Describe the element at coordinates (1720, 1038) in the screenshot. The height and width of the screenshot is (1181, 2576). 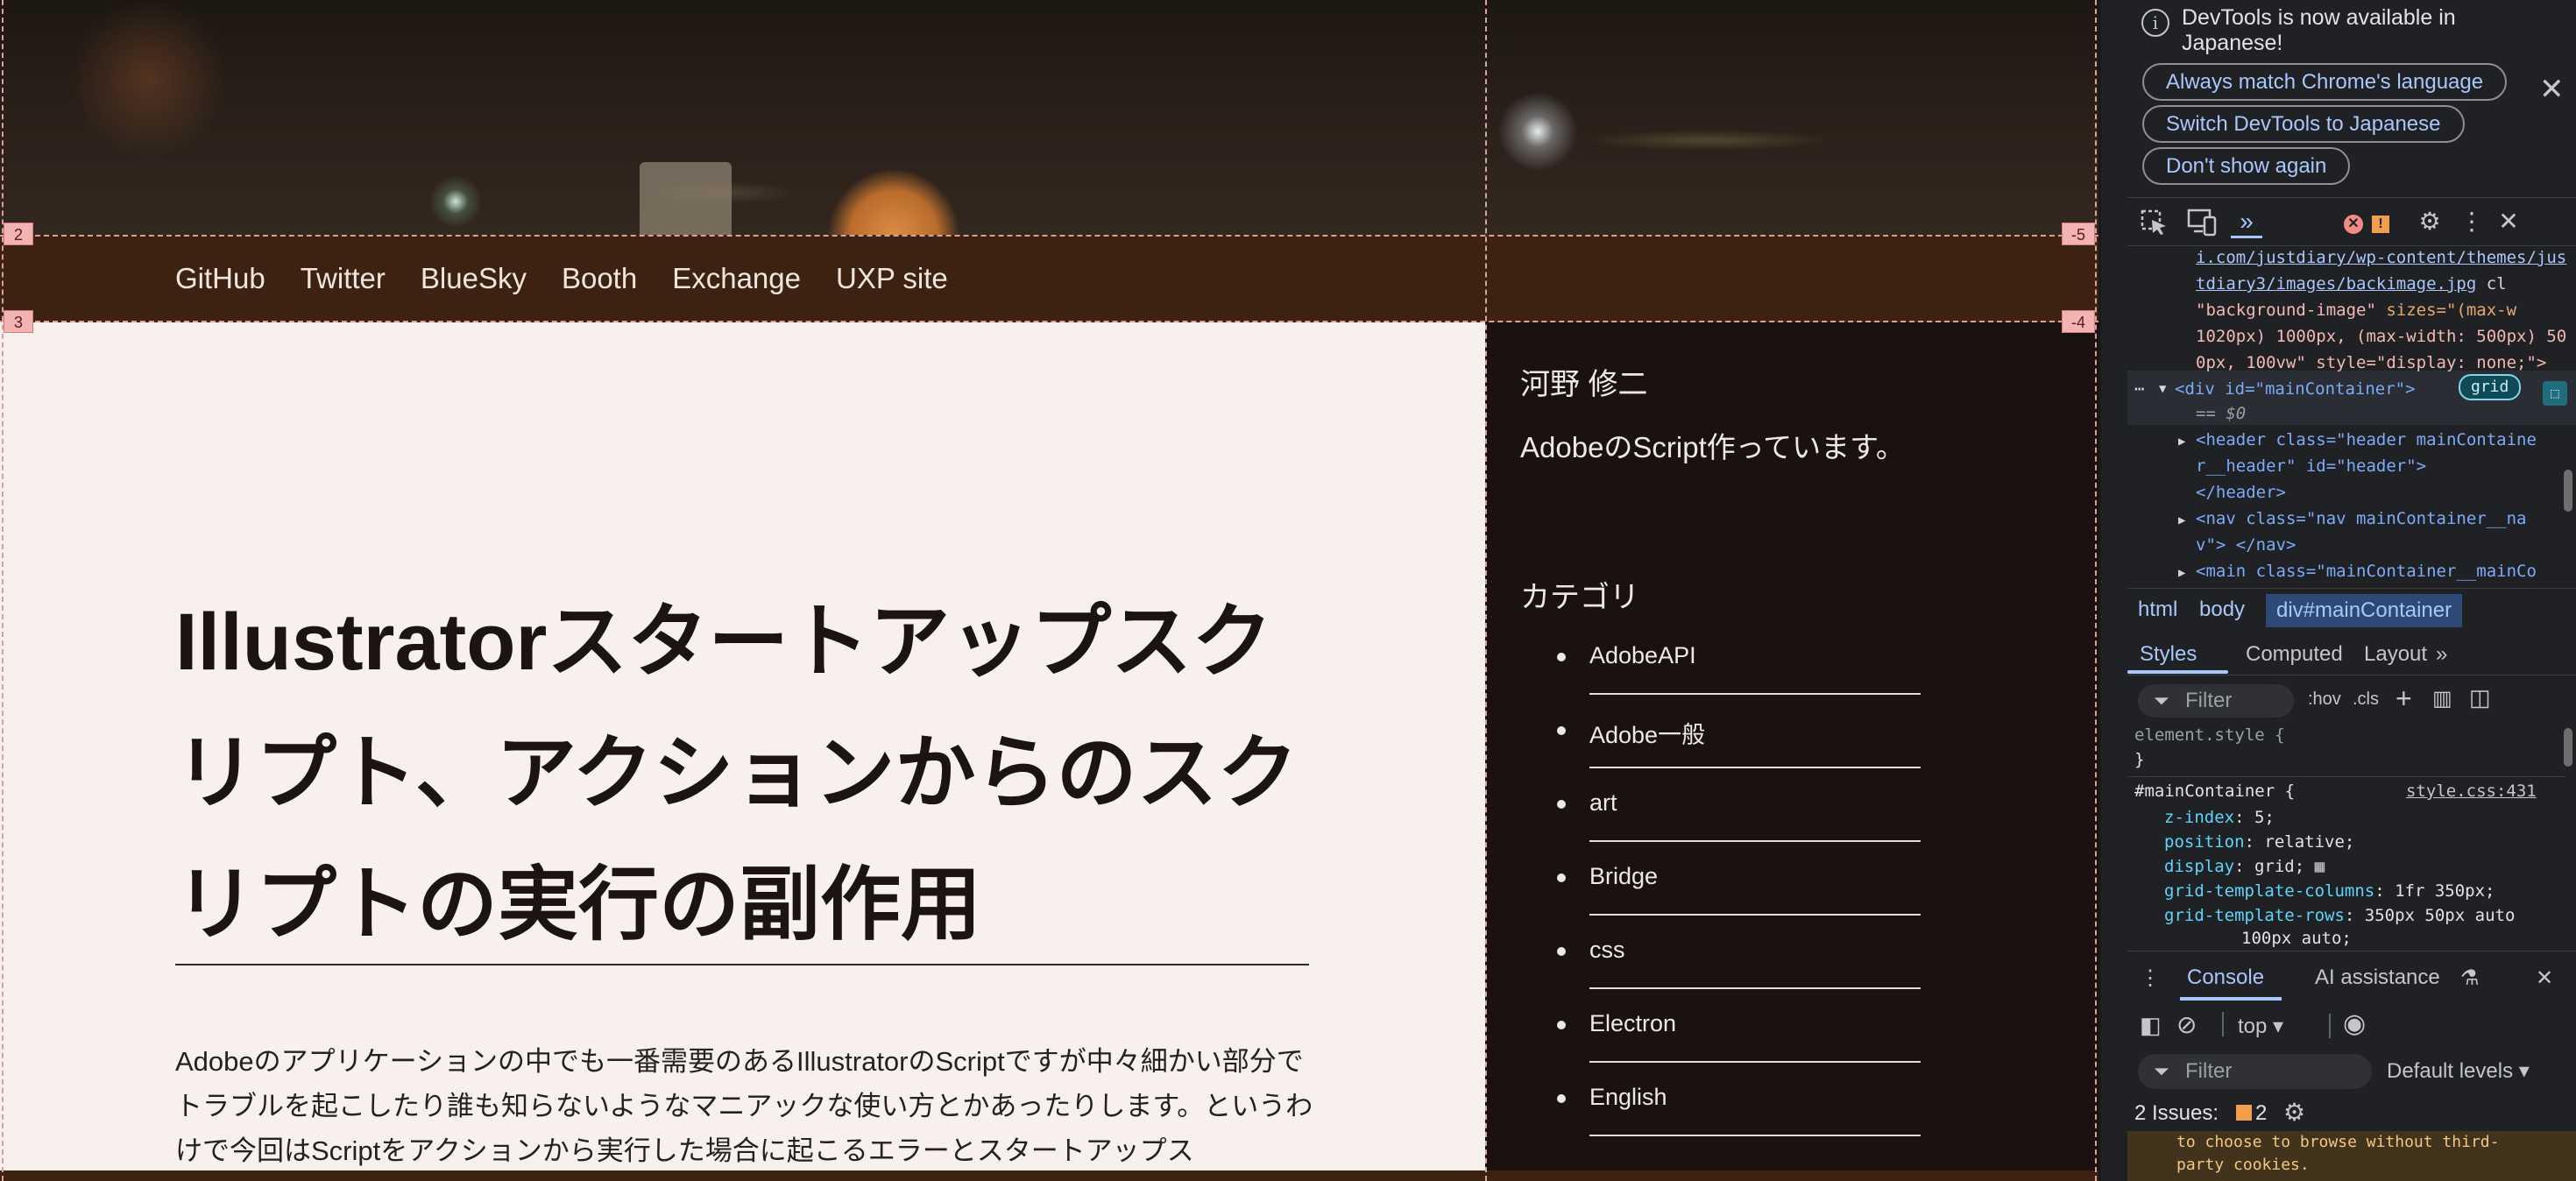
I see `category-item: Electron` at that location.